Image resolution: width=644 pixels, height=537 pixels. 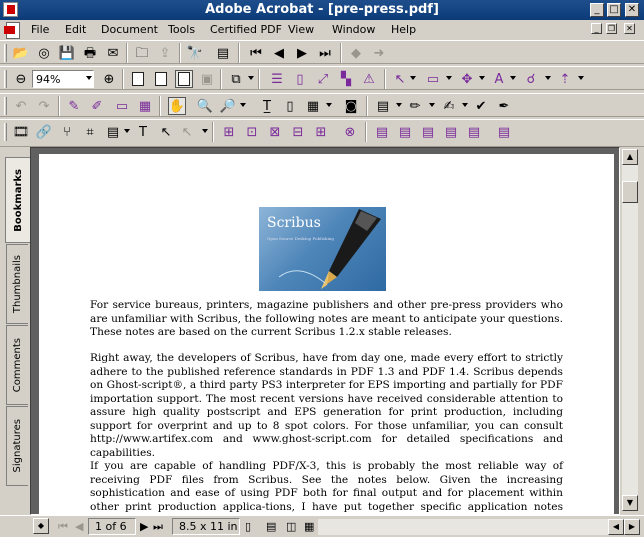 What do you see at coordinates (629, 28) in the screenshot?
I see `doc-close-button: ✕` at bounding box center [629, 28].